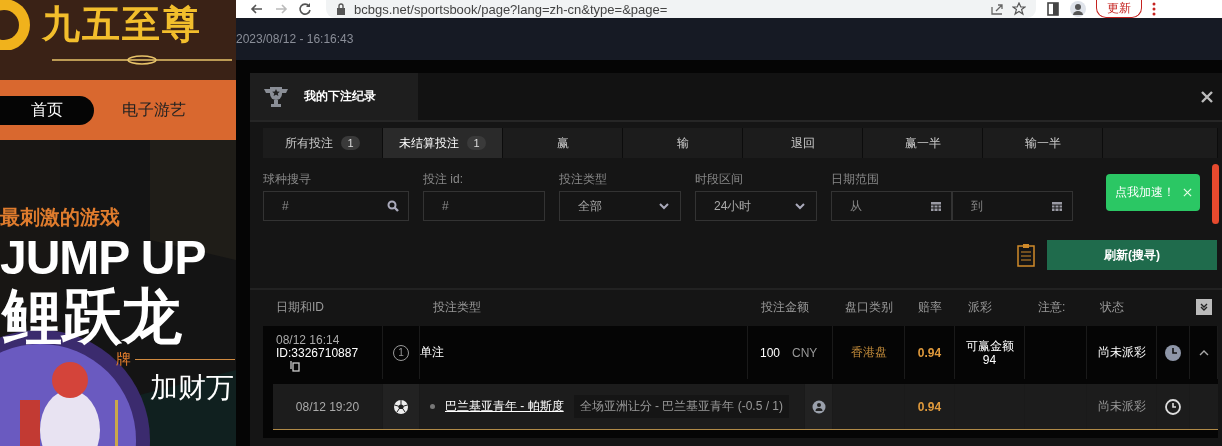 The height and width of the screenshot is (446, 1222). I want to click on dialog-title: 我的下注纪录, so click(340, 96).